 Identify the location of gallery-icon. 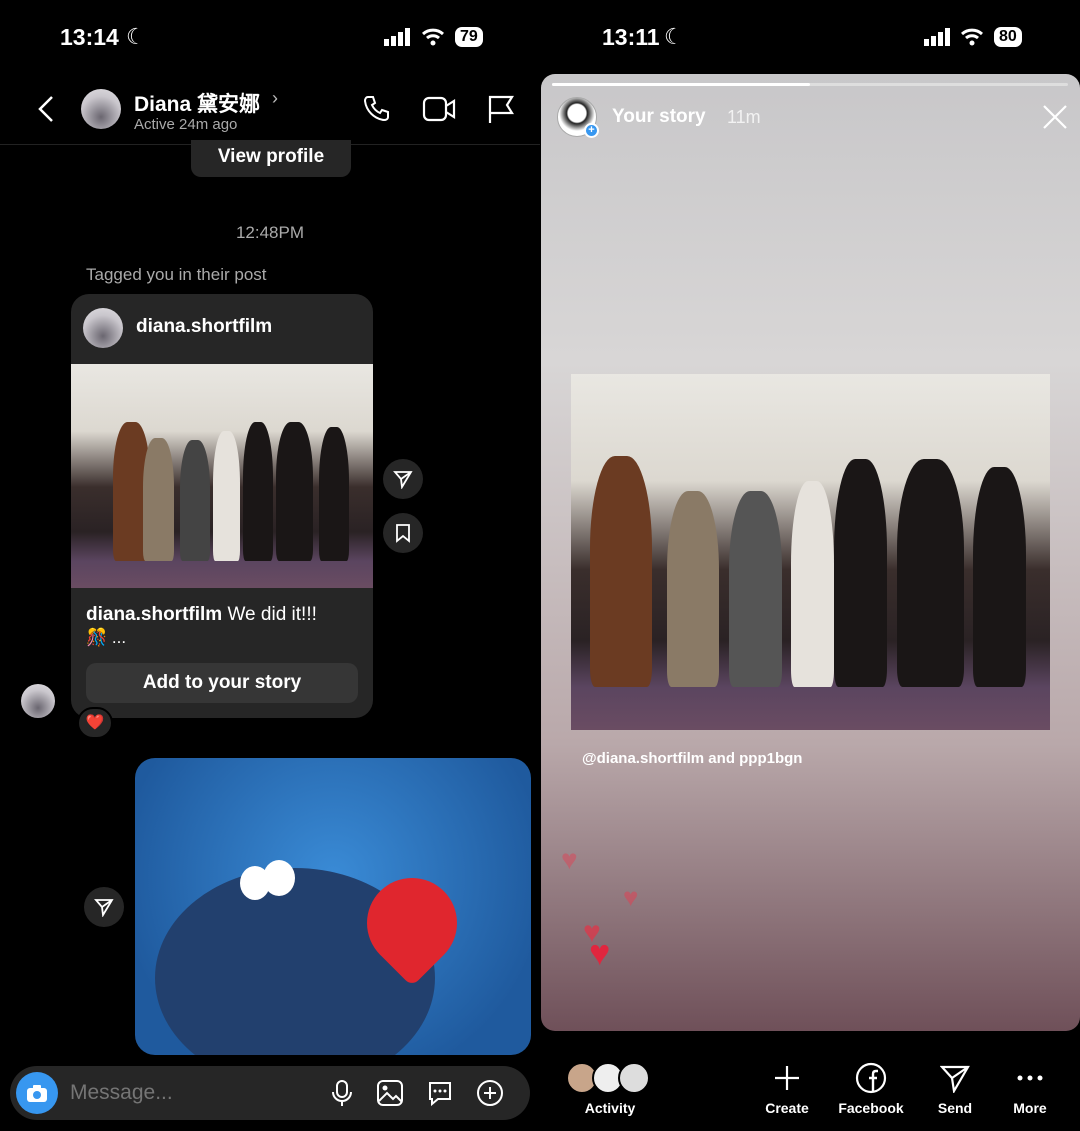
(390, 1093).